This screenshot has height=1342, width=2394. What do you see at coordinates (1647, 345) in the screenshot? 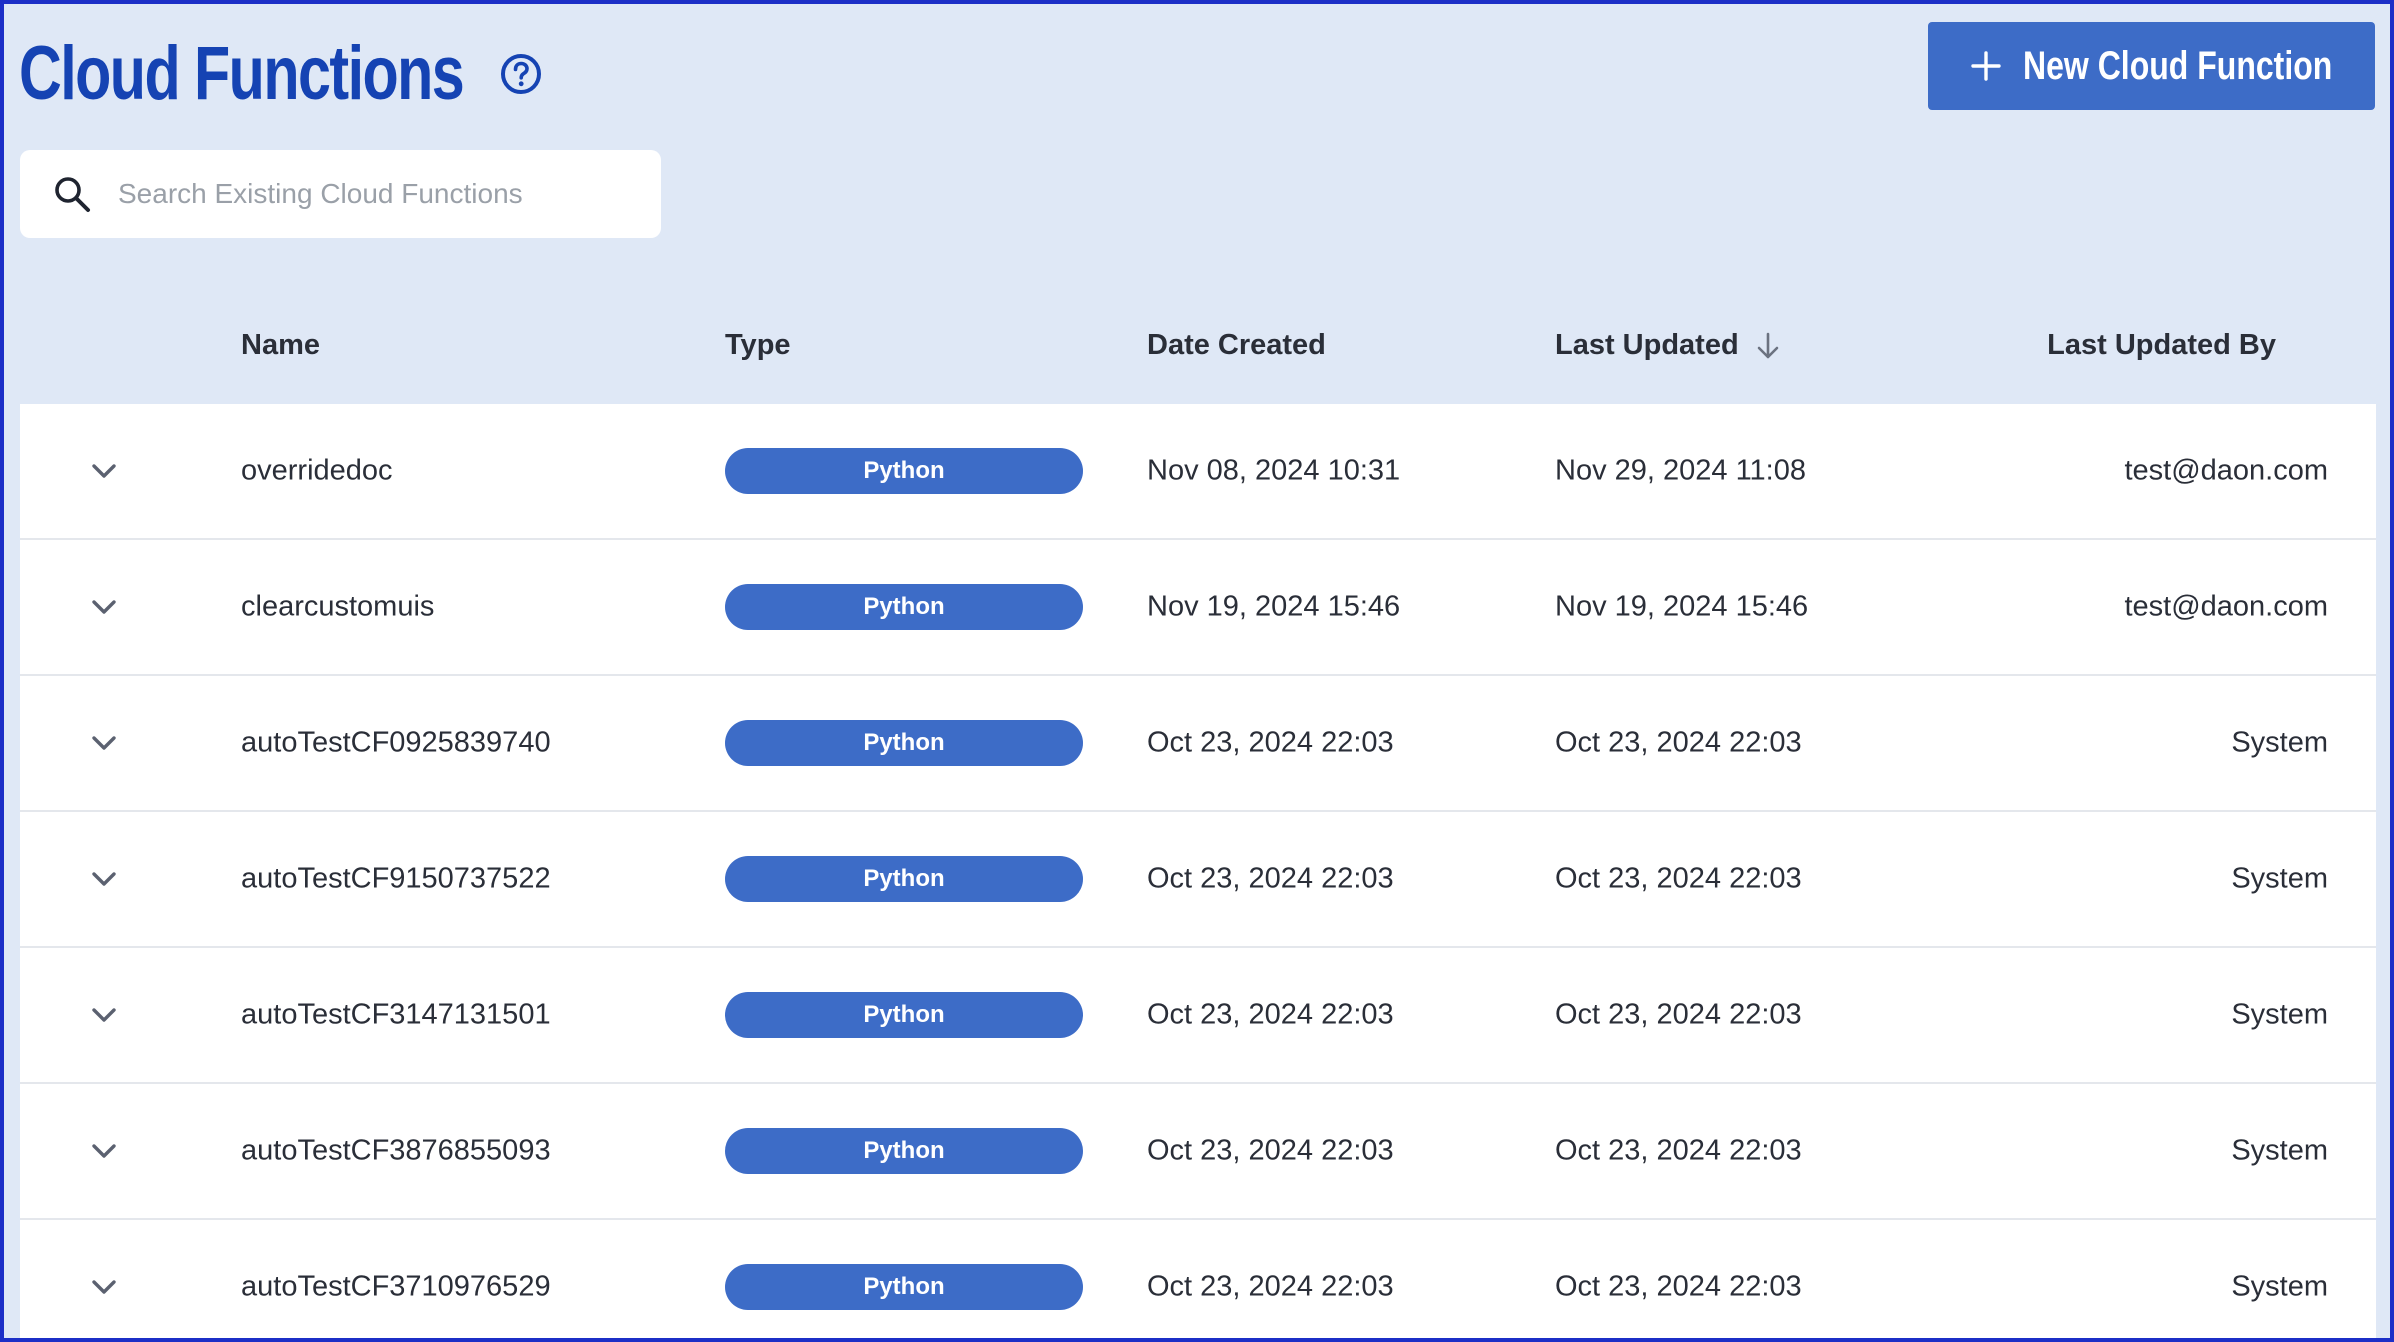
I see `column-header-last-updated-label: Last Updated` at bounding box center [1647, 345].